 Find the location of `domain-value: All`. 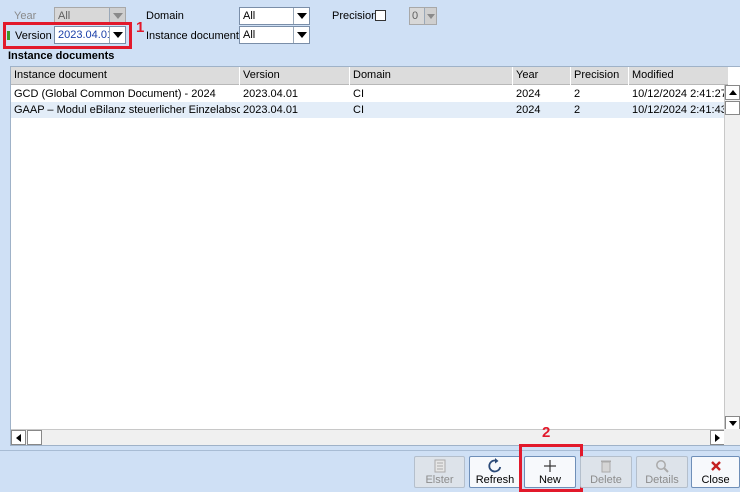

domain-value: All is located at coordinates (249, 16).